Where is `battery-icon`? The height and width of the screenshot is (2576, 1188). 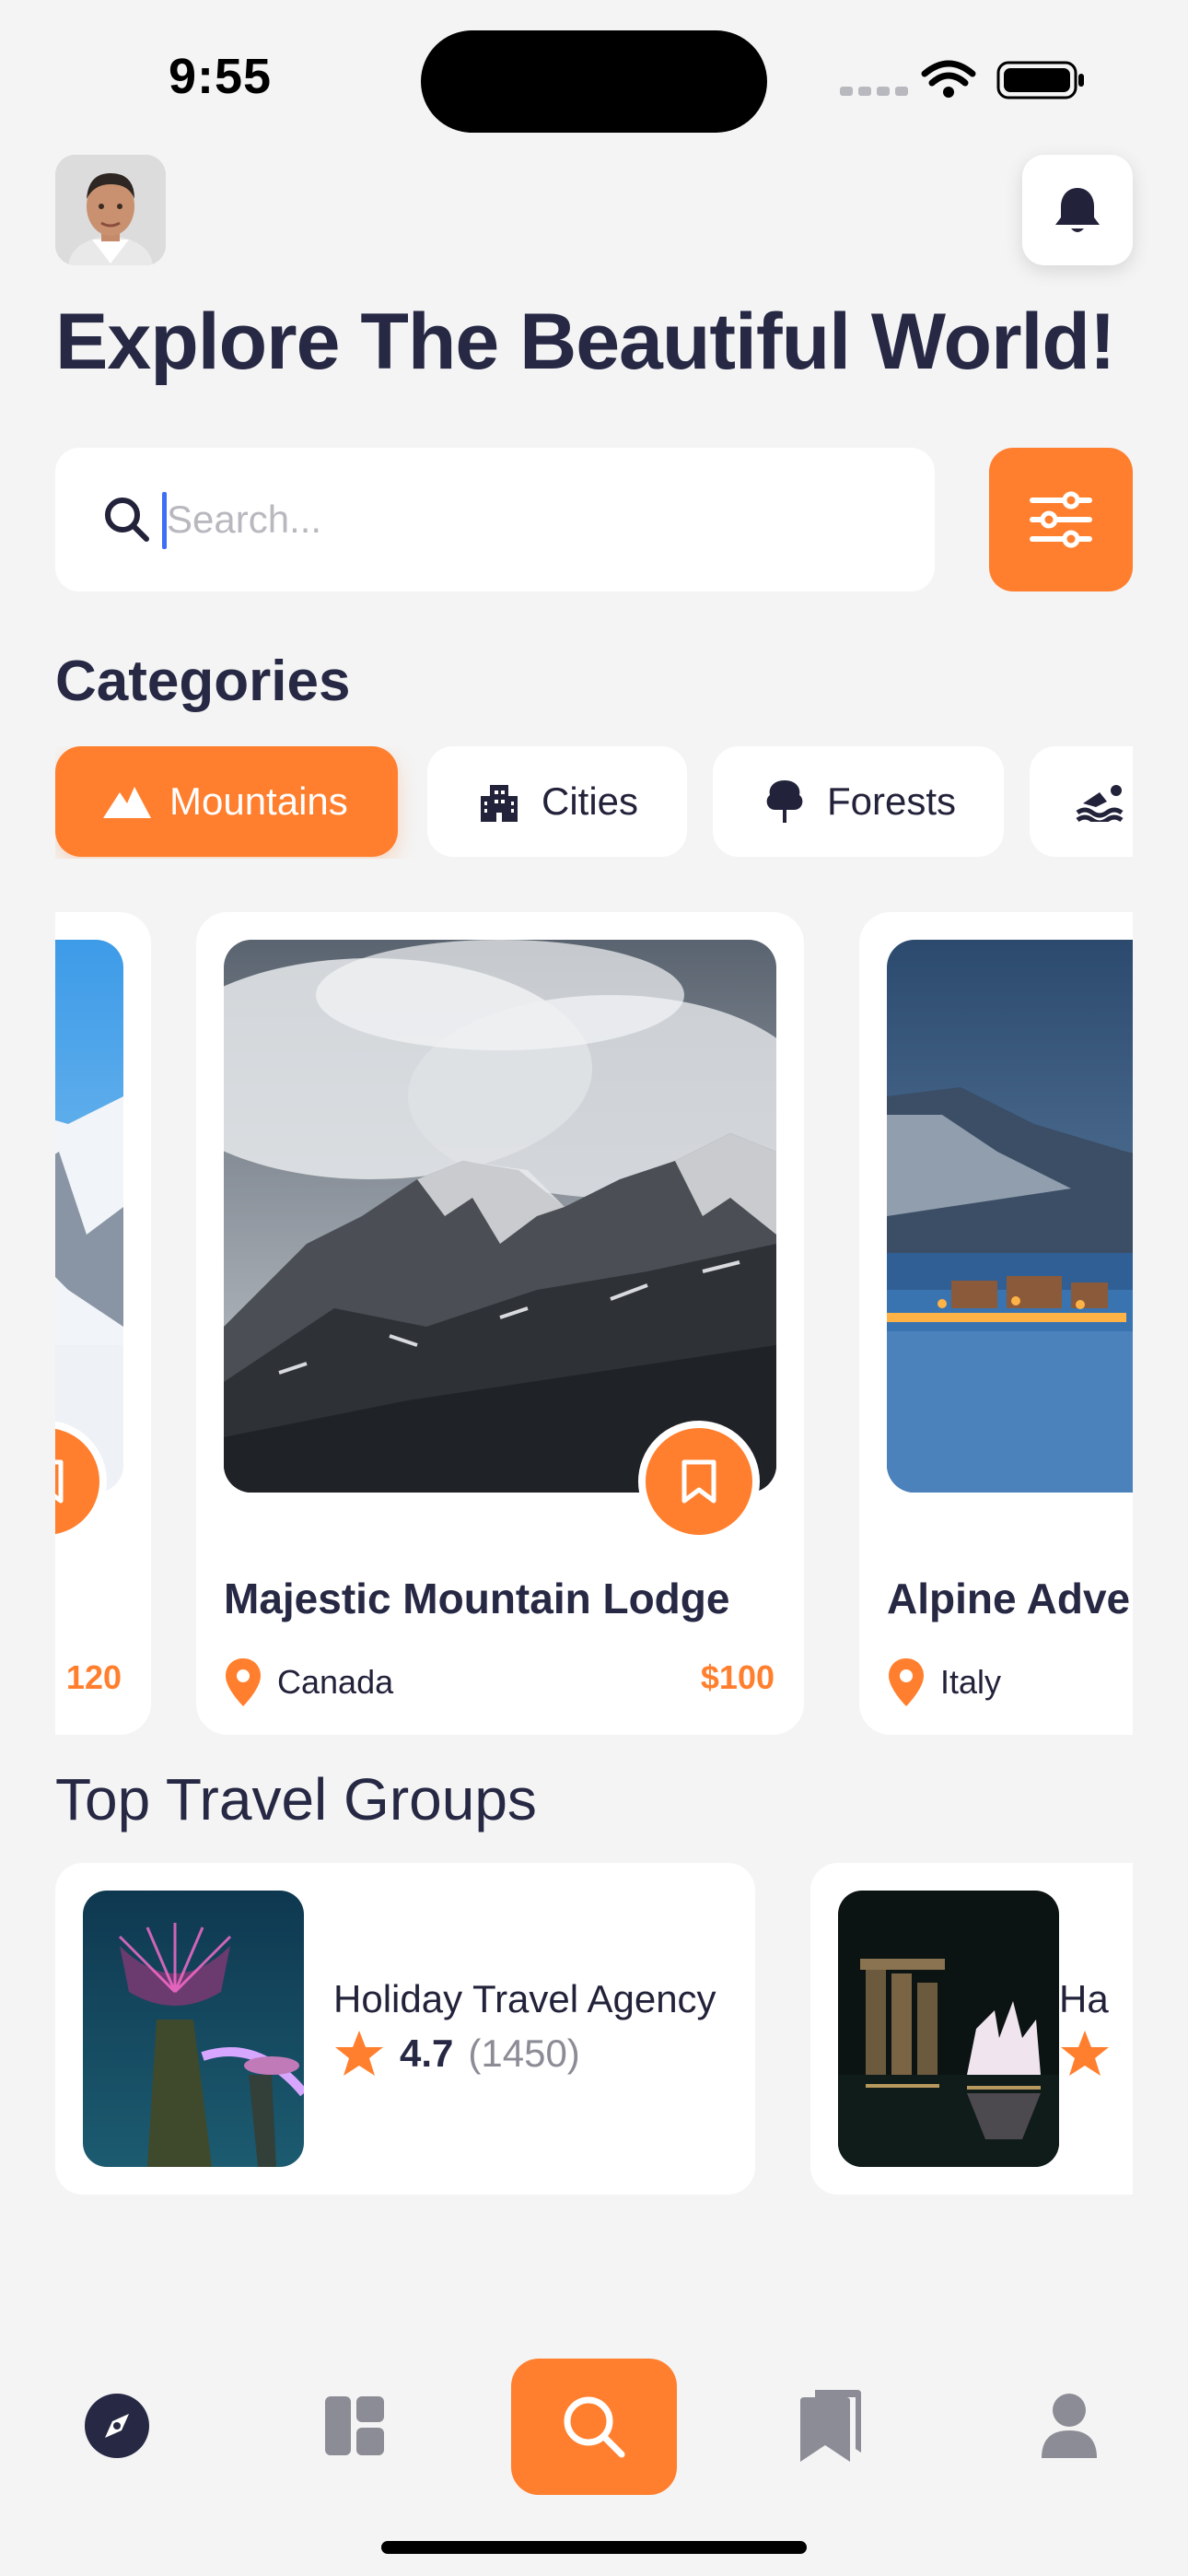 battery-icon is located at coordinates (1040, 80).